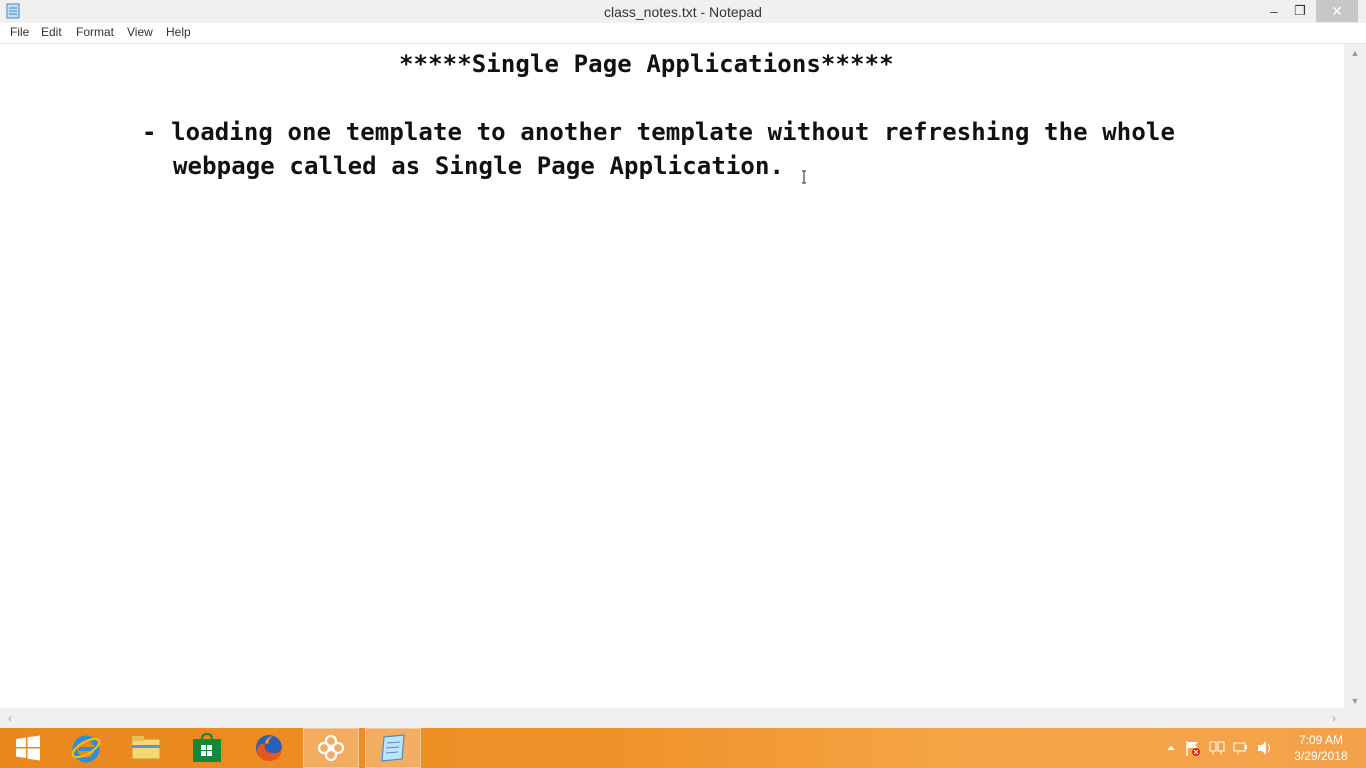 Image resolution: width=1366 pixels, height=768 pixels. Describe the element at coordinates (1274, 11) in the screenshot. I see `minimize-button: –` at that location.